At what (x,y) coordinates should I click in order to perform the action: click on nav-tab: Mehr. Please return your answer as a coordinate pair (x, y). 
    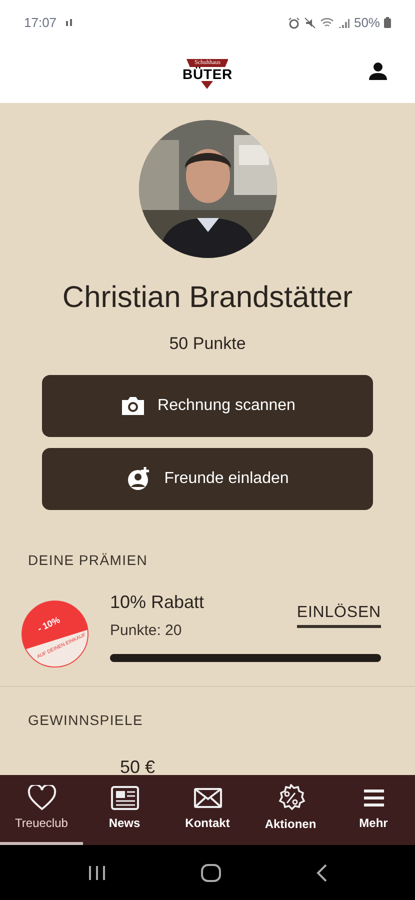
    Looking at the image, I should click on (373, 810).